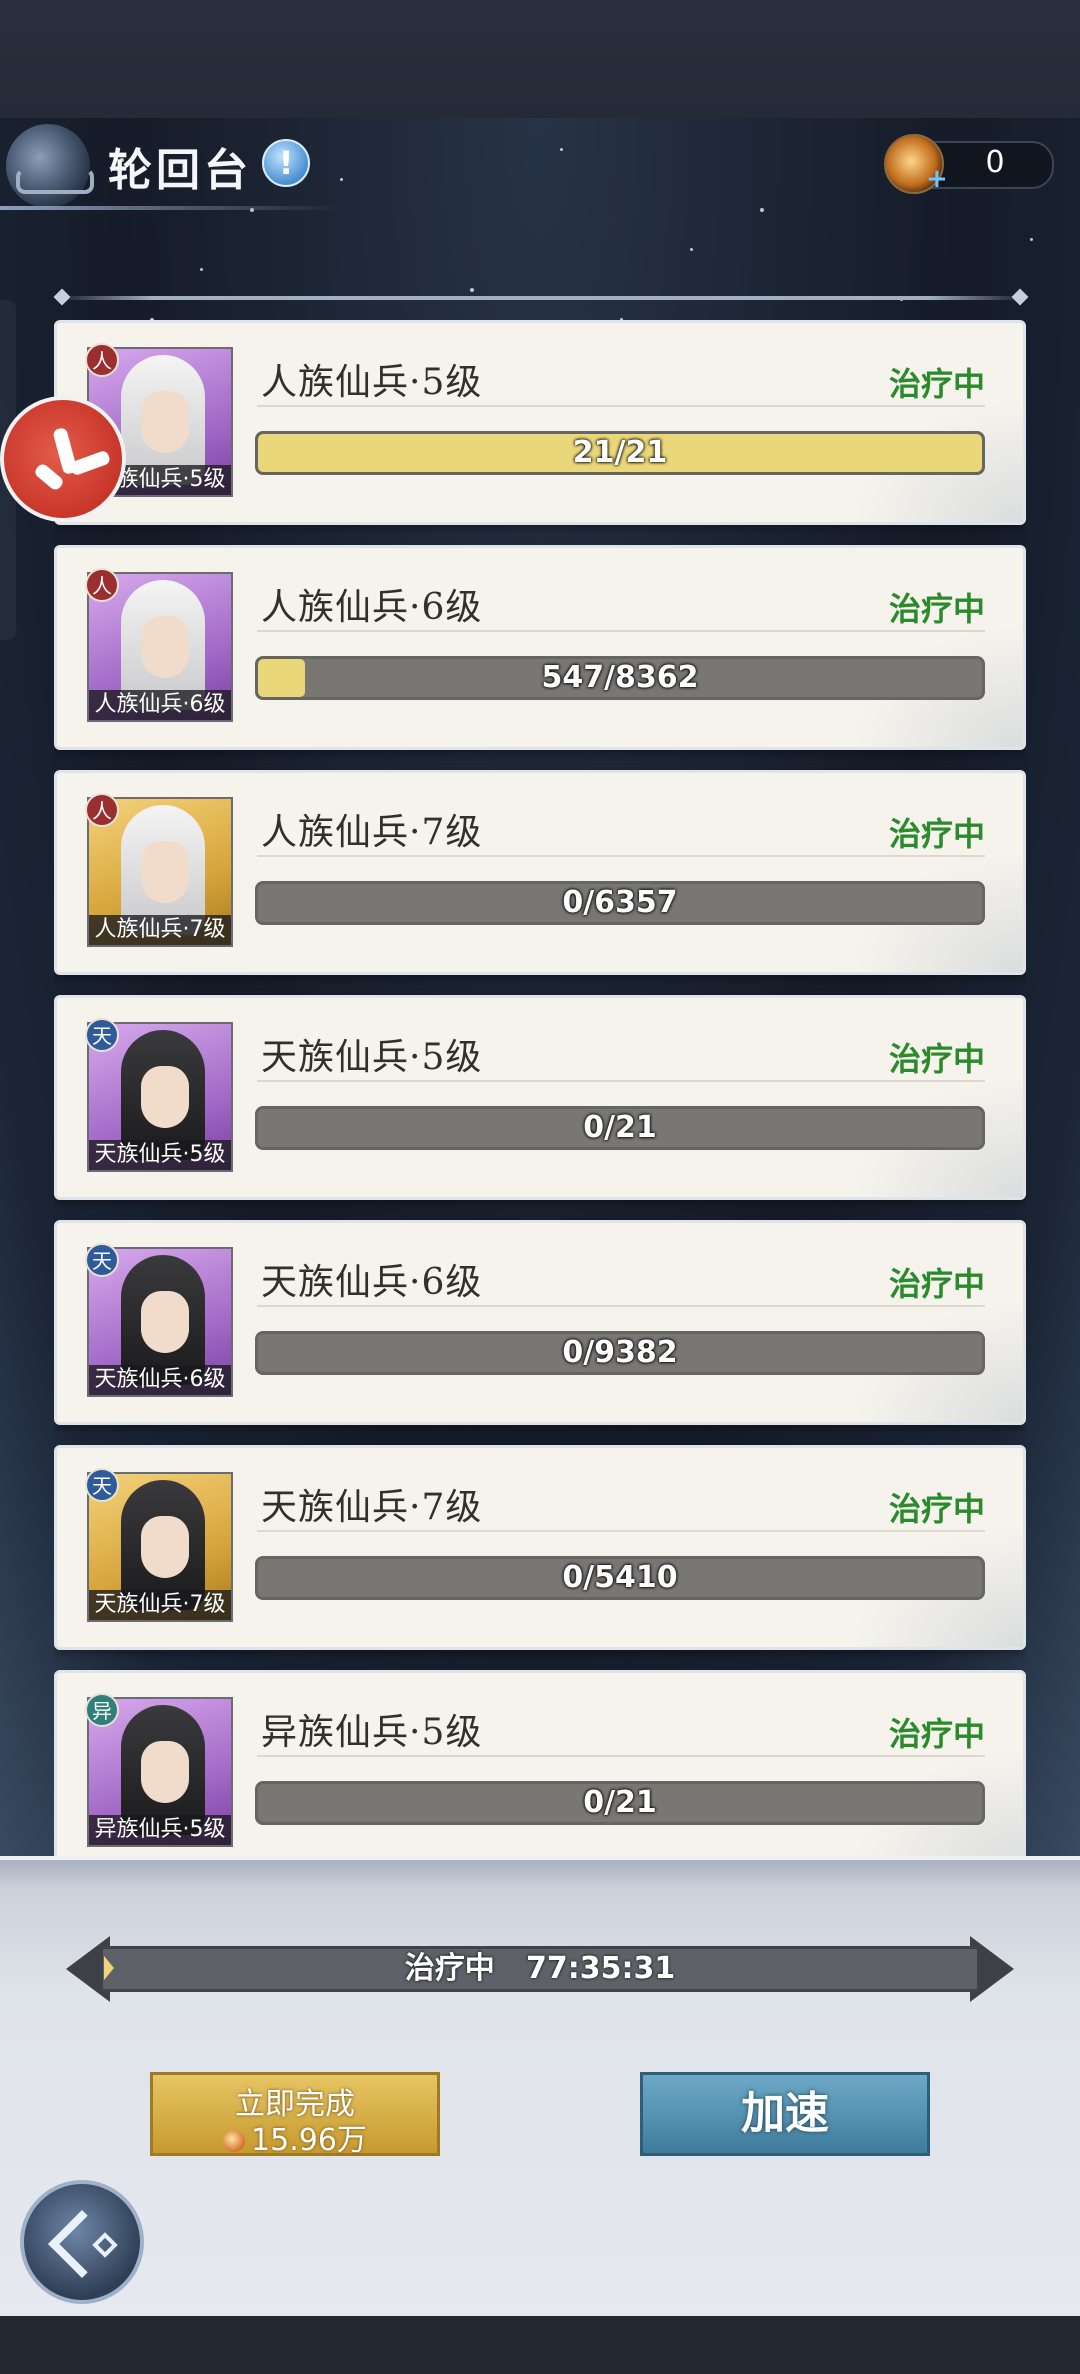 The image size is (1080, 2374). I want to click on heal-progress-text: 0/5410, so click(620, 1577).